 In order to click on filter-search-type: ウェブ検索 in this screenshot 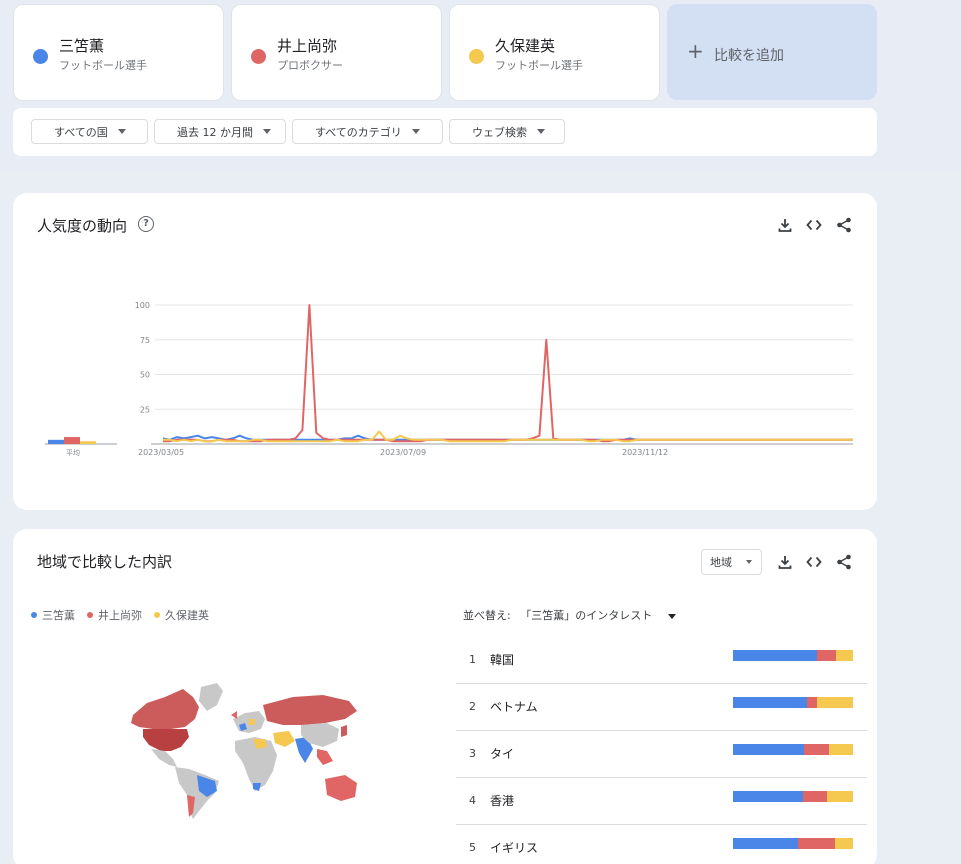, I will do `click(507, 131)`.